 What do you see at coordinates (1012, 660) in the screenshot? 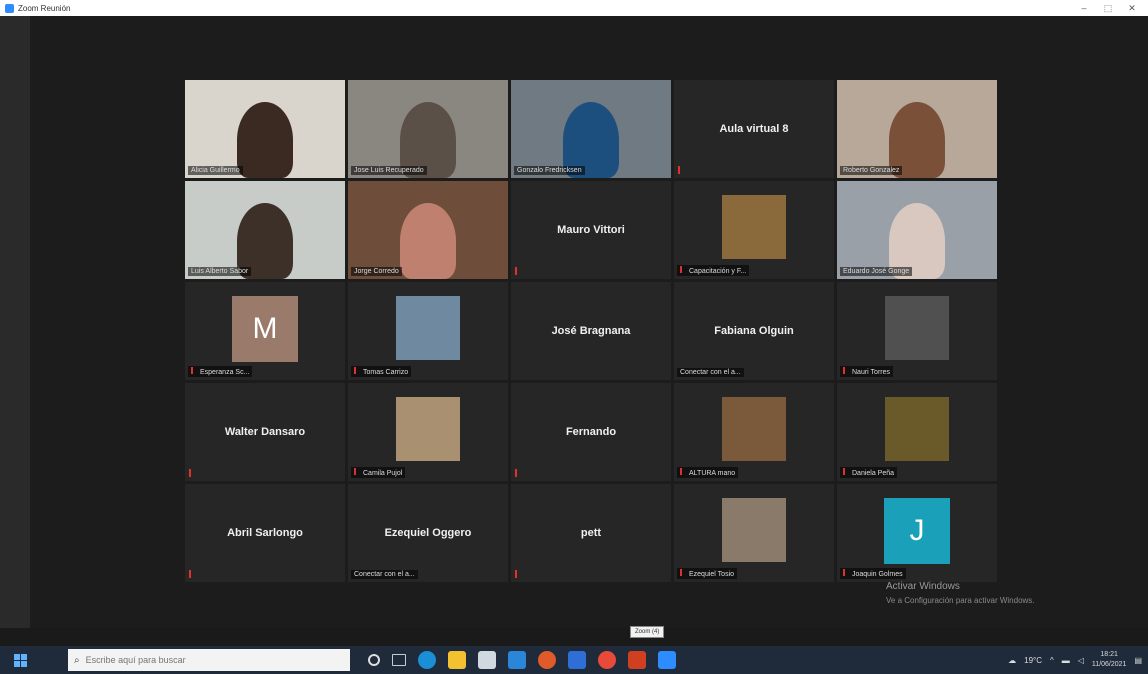
I see `weather-icon: ☁` at bounding box center [1012, 660].